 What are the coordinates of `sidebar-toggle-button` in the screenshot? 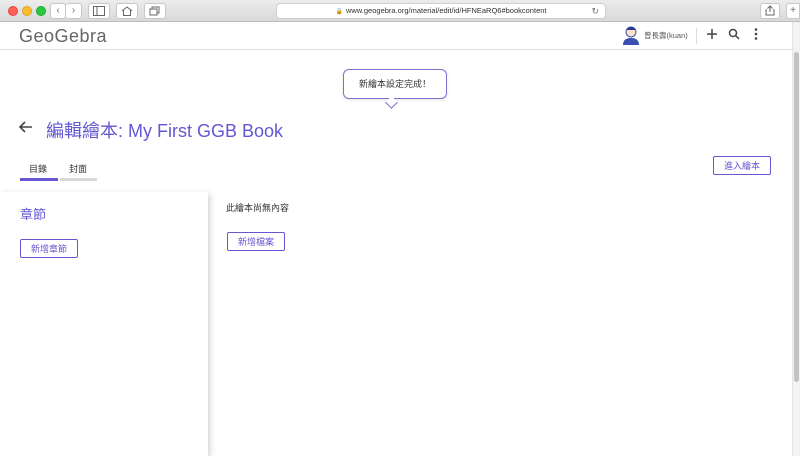 It's located at (99, 11).